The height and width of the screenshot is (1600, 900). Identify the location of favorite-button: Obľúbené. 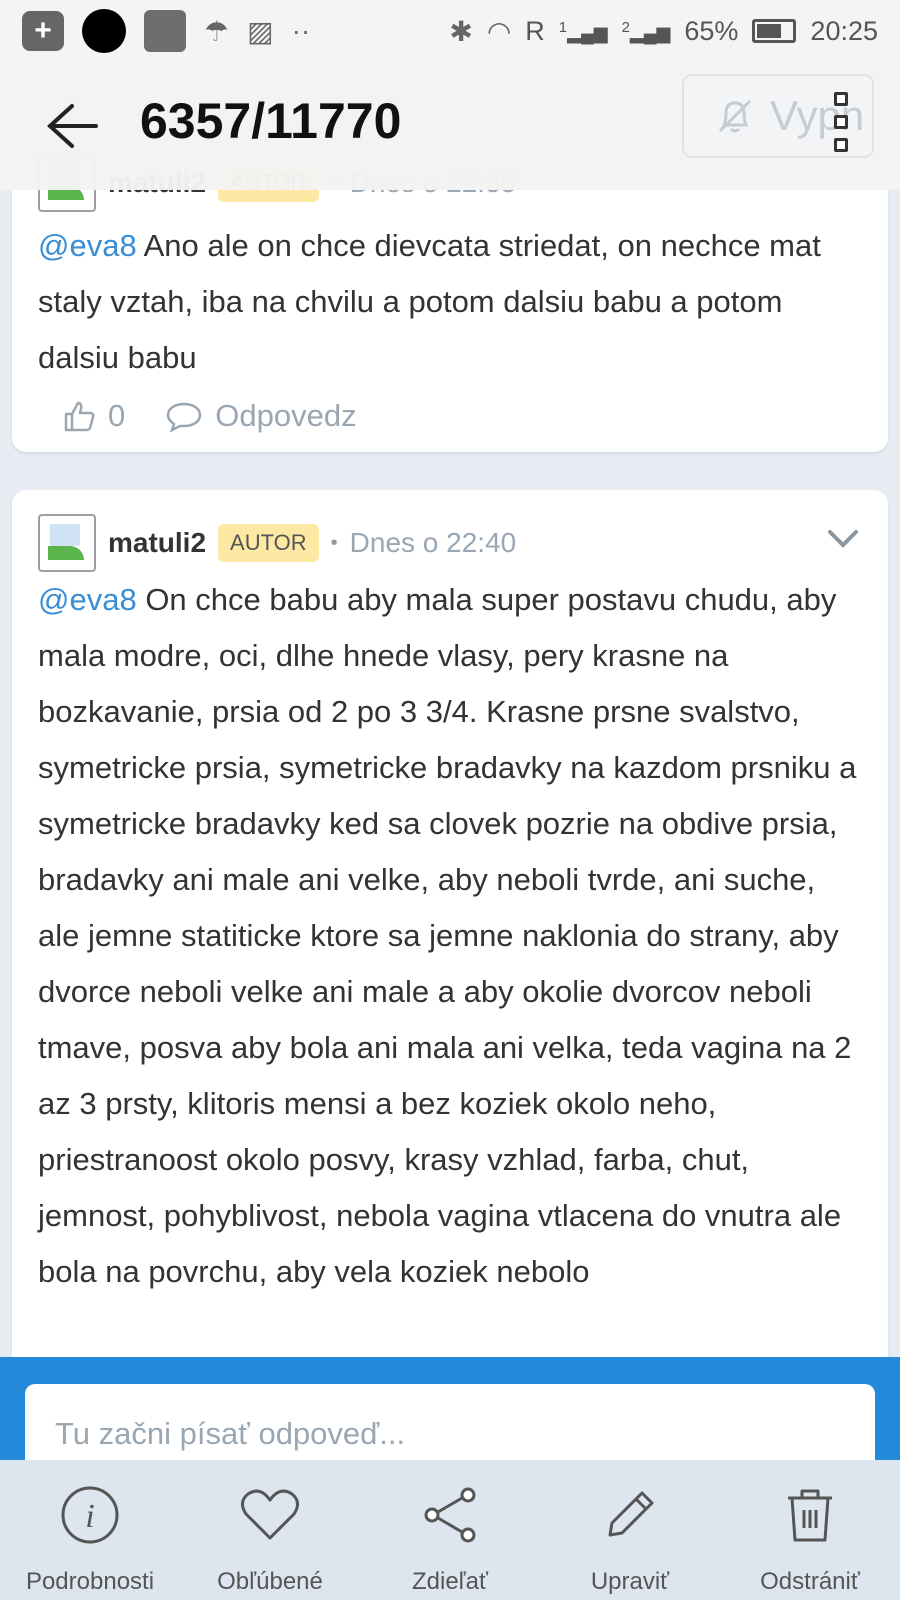
(270, 1530).